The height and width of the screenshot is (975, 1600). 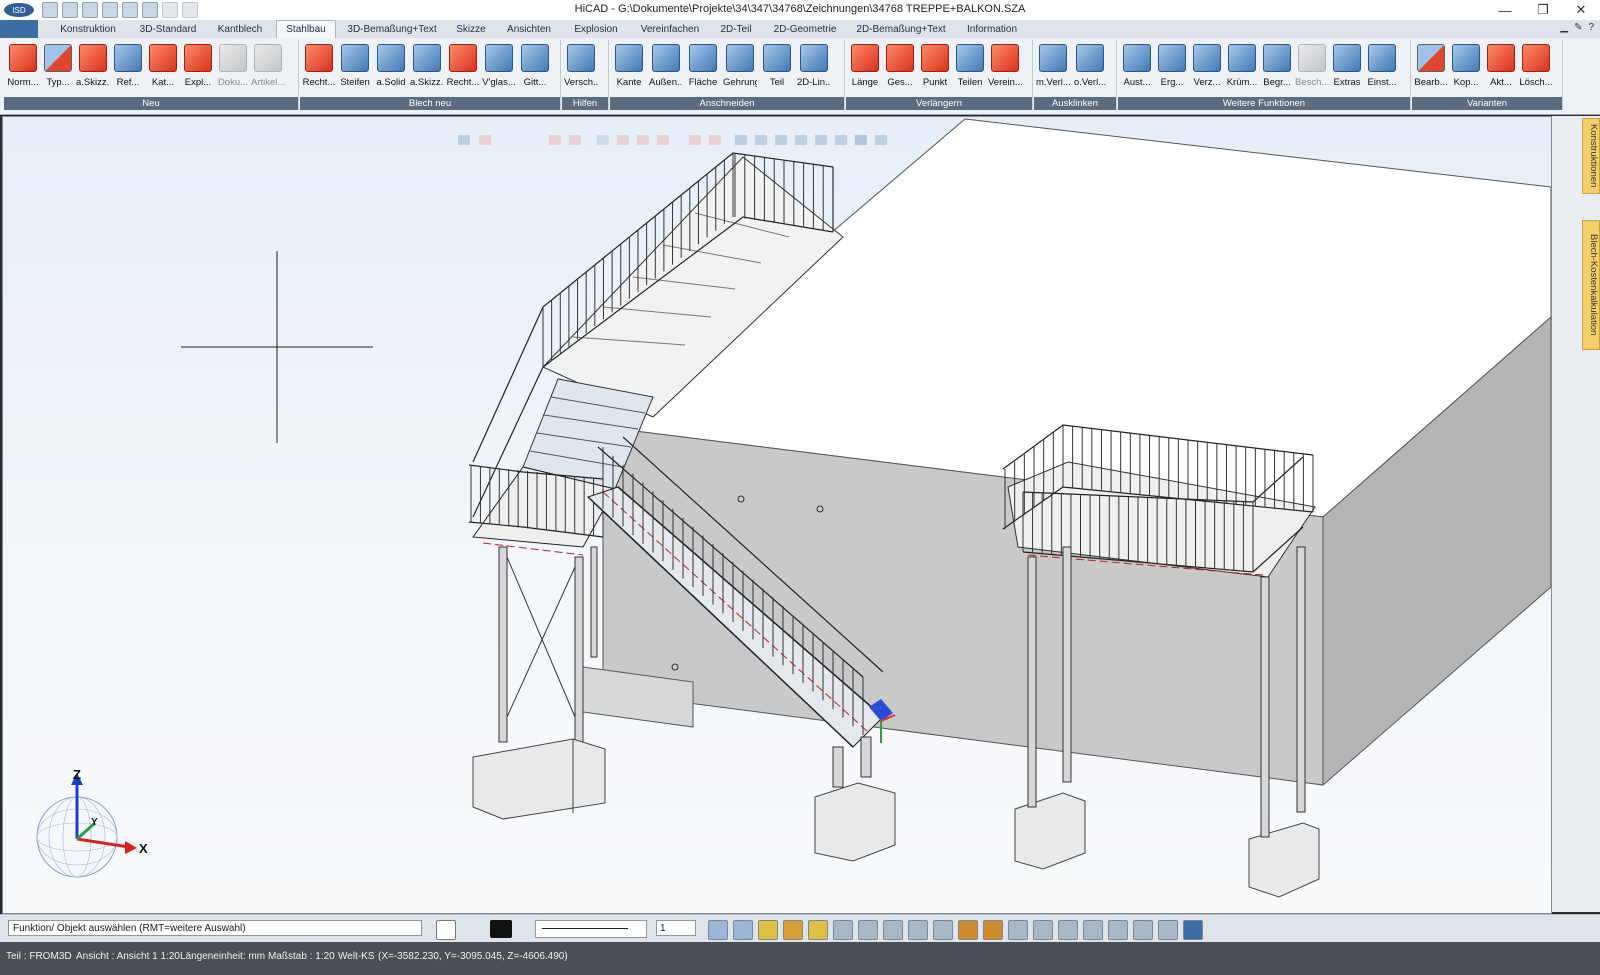 I want to click on tab-2d-geometrie: 2D-Geometrie, so click(x=805, y=29).